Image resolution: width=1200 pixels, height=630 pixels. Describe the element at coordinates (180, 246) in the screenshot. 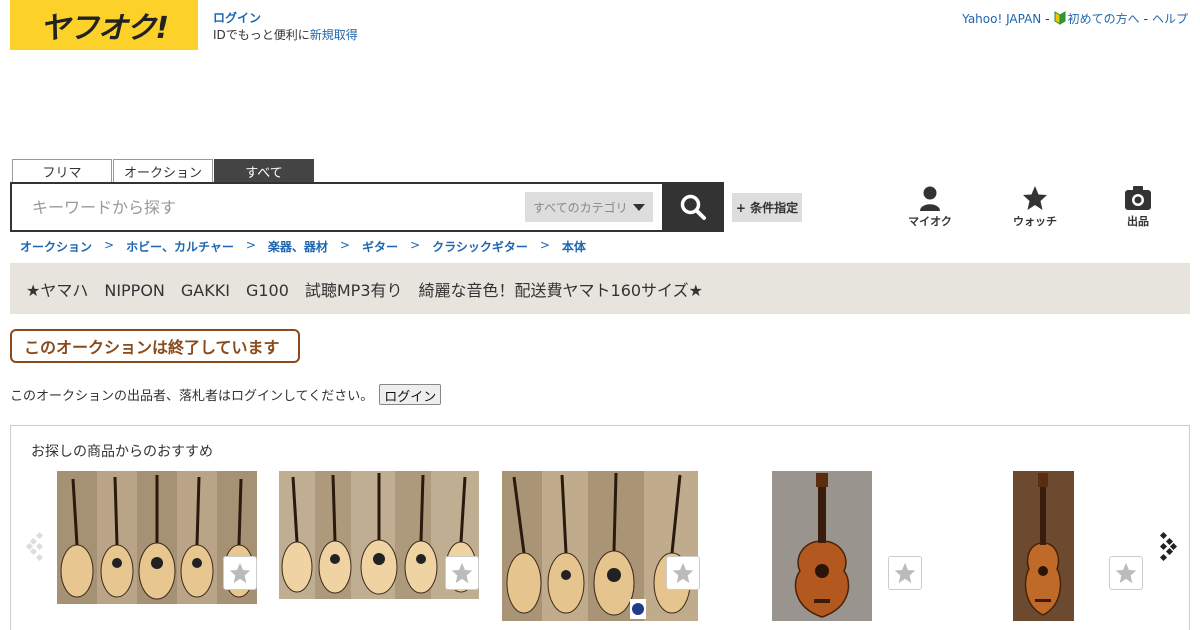

I see `breadcrumb-item: ホビー、カルチャー` at that location.